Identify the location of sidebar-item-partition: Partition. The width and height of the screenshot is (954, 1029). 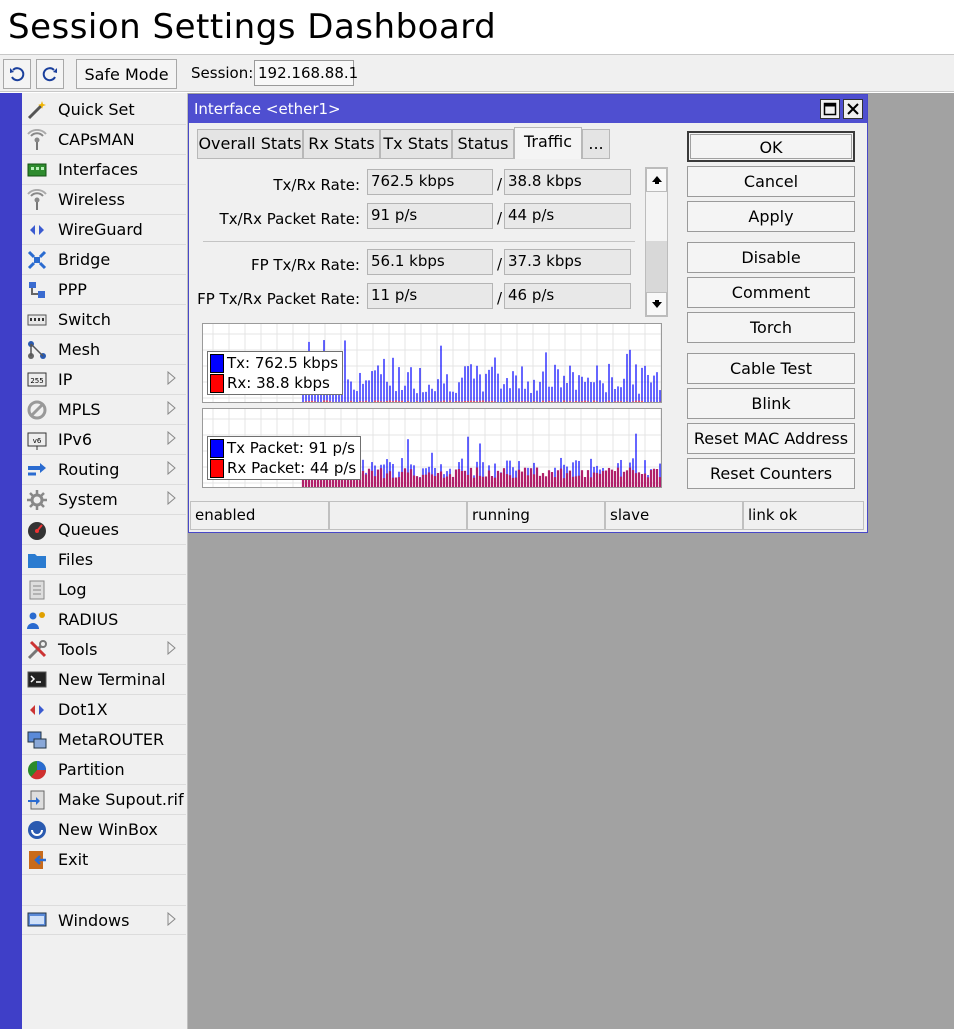
(104, 770).